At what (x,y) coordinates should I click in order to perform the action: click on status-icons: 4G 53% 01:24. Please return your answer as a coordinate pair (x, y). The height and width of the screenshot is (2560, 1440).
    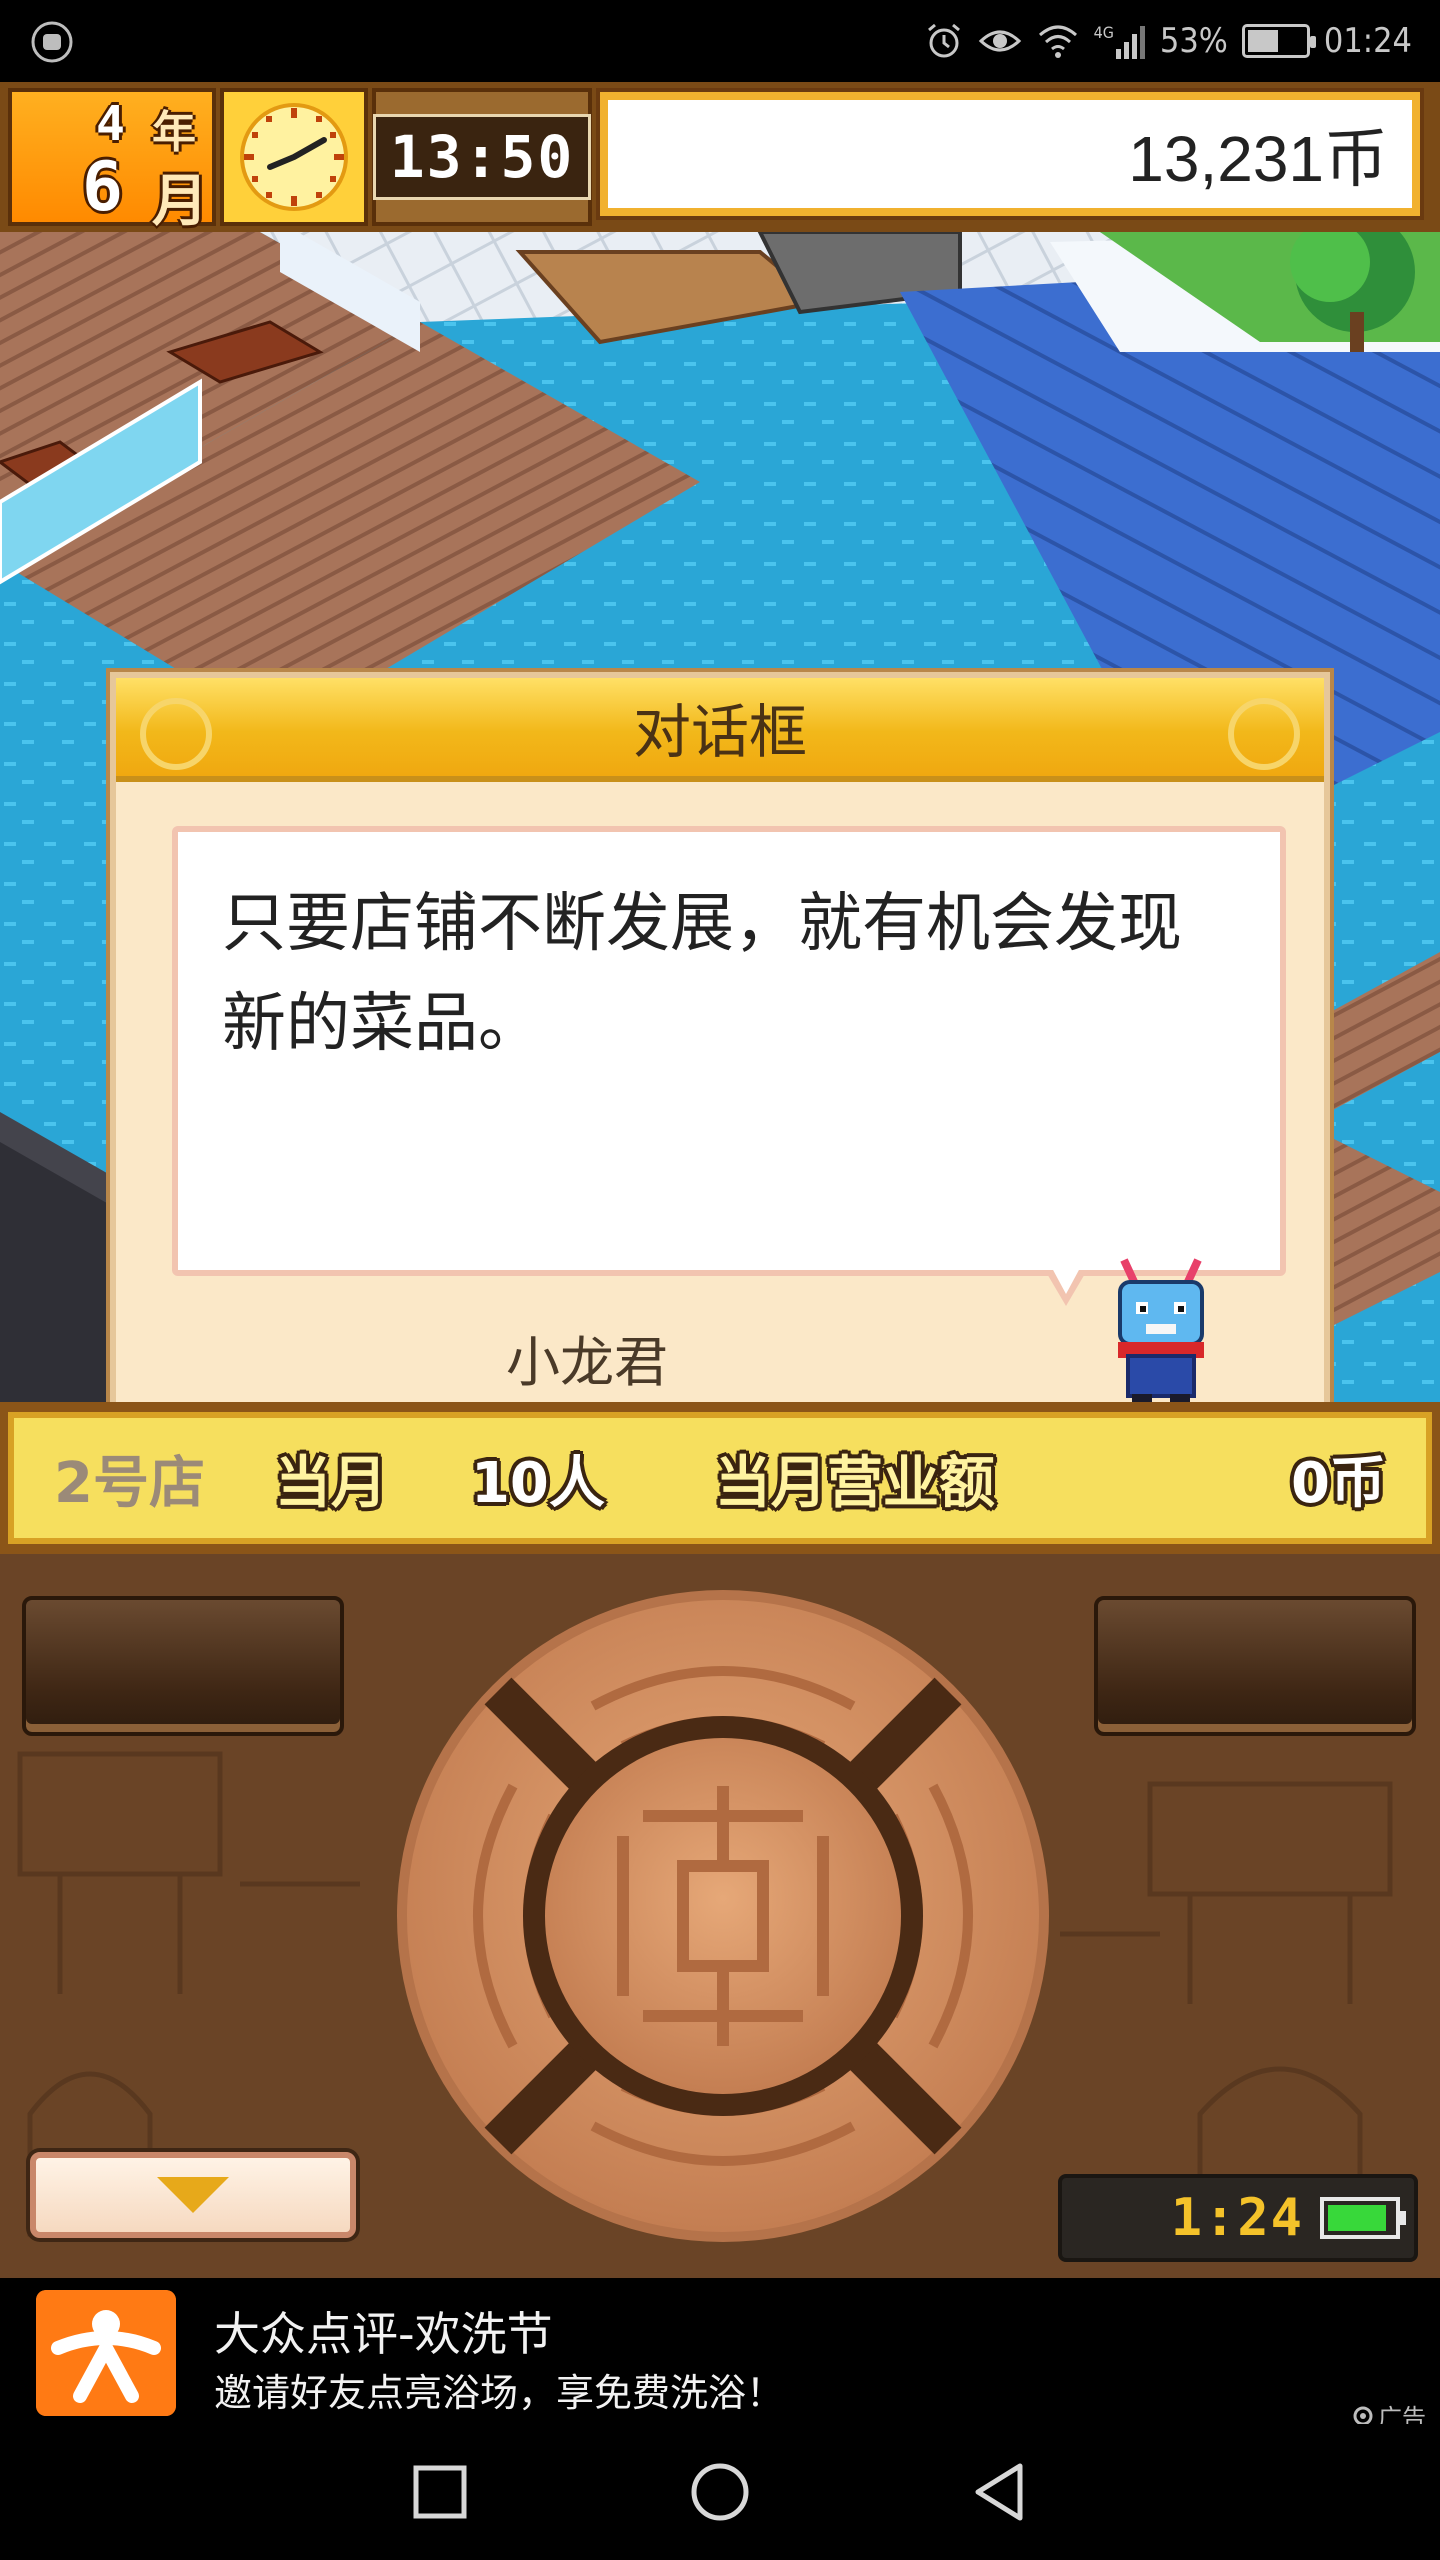
    Looking at the image, I should click on (1168, 41).